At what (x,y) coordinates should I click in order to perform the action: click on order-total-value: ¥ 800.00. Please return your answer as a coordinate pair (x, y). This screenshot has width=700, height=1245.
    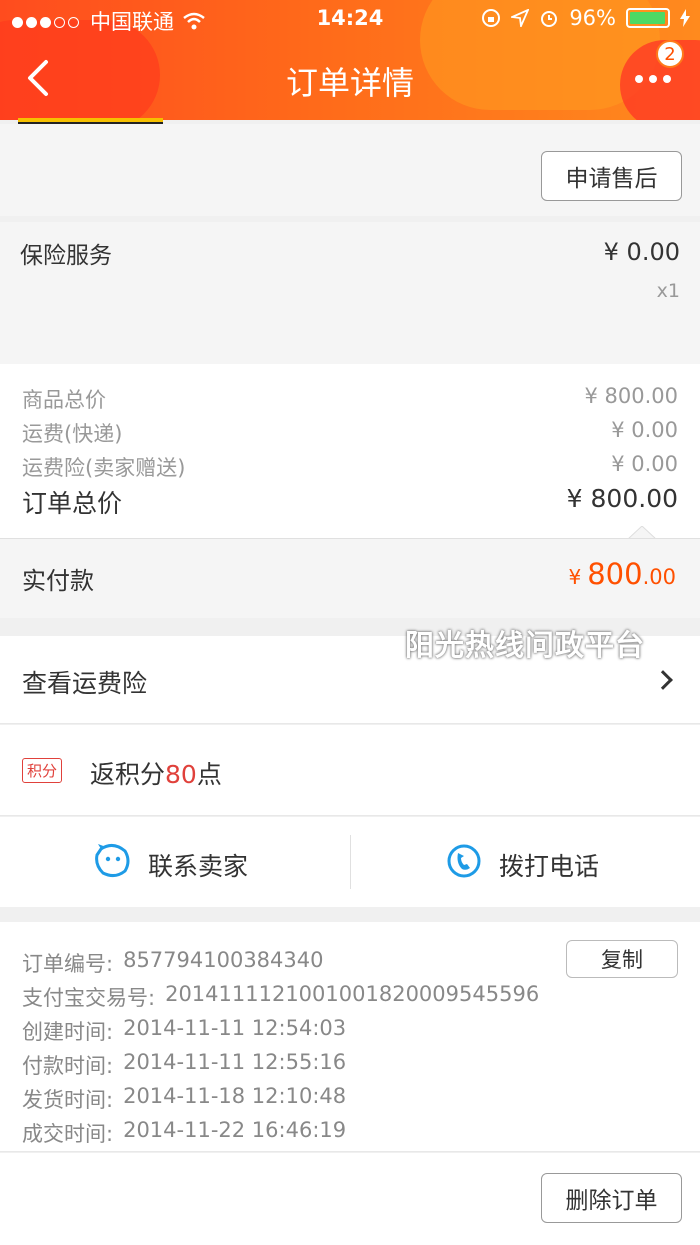
    Looking at the image, I should click on (622, 498).